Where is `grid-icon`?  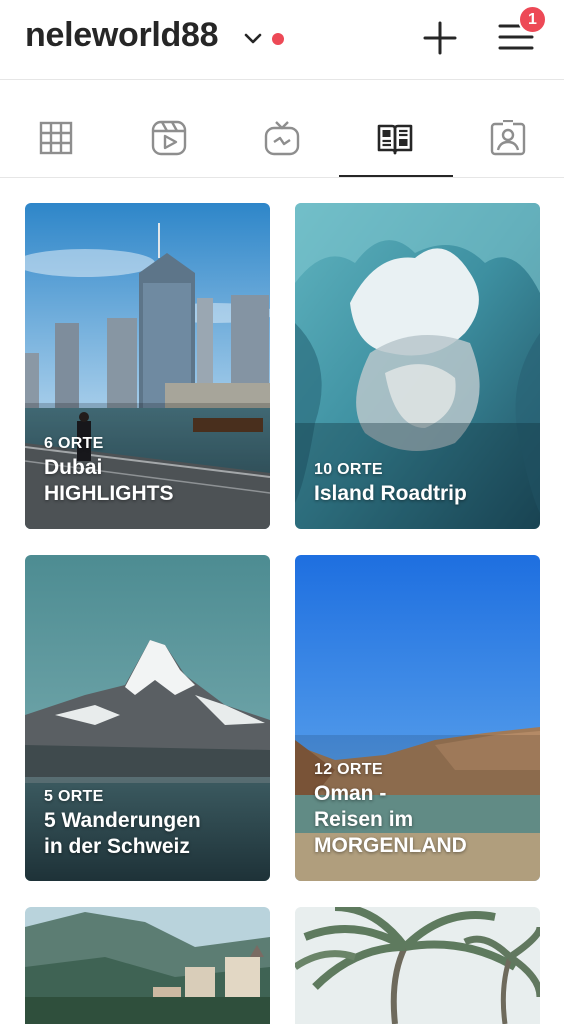 grid-icon is located at coordinates (56, 138).